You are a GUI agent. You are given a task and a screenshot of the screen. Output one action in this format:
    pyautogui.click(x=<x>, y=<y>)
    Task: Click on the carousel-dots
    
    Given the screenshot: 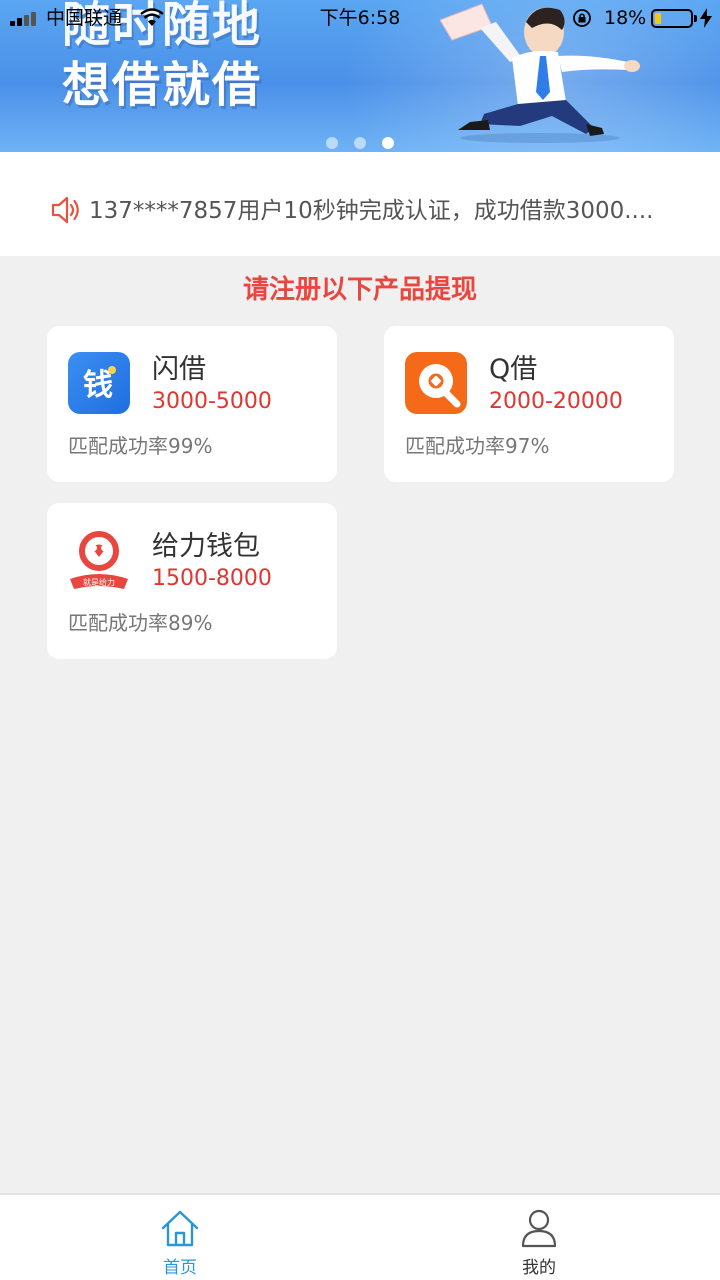 What is the action you would take?
    pyautogui.click(x=360, y=144)
    